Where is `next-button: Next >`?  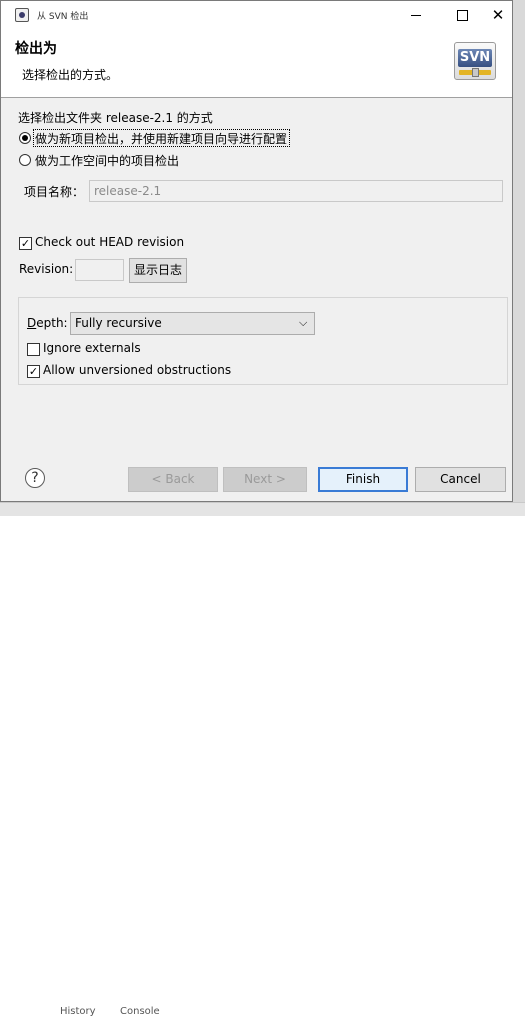 next-button: Next > is located at coordinates (265, 479).